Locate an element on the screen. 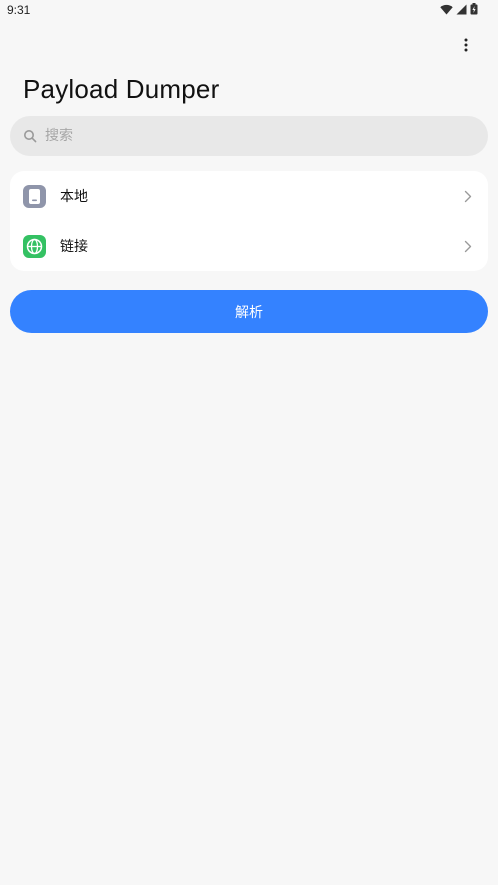  cellular-signal-icon is located at coordinates (461, 9).